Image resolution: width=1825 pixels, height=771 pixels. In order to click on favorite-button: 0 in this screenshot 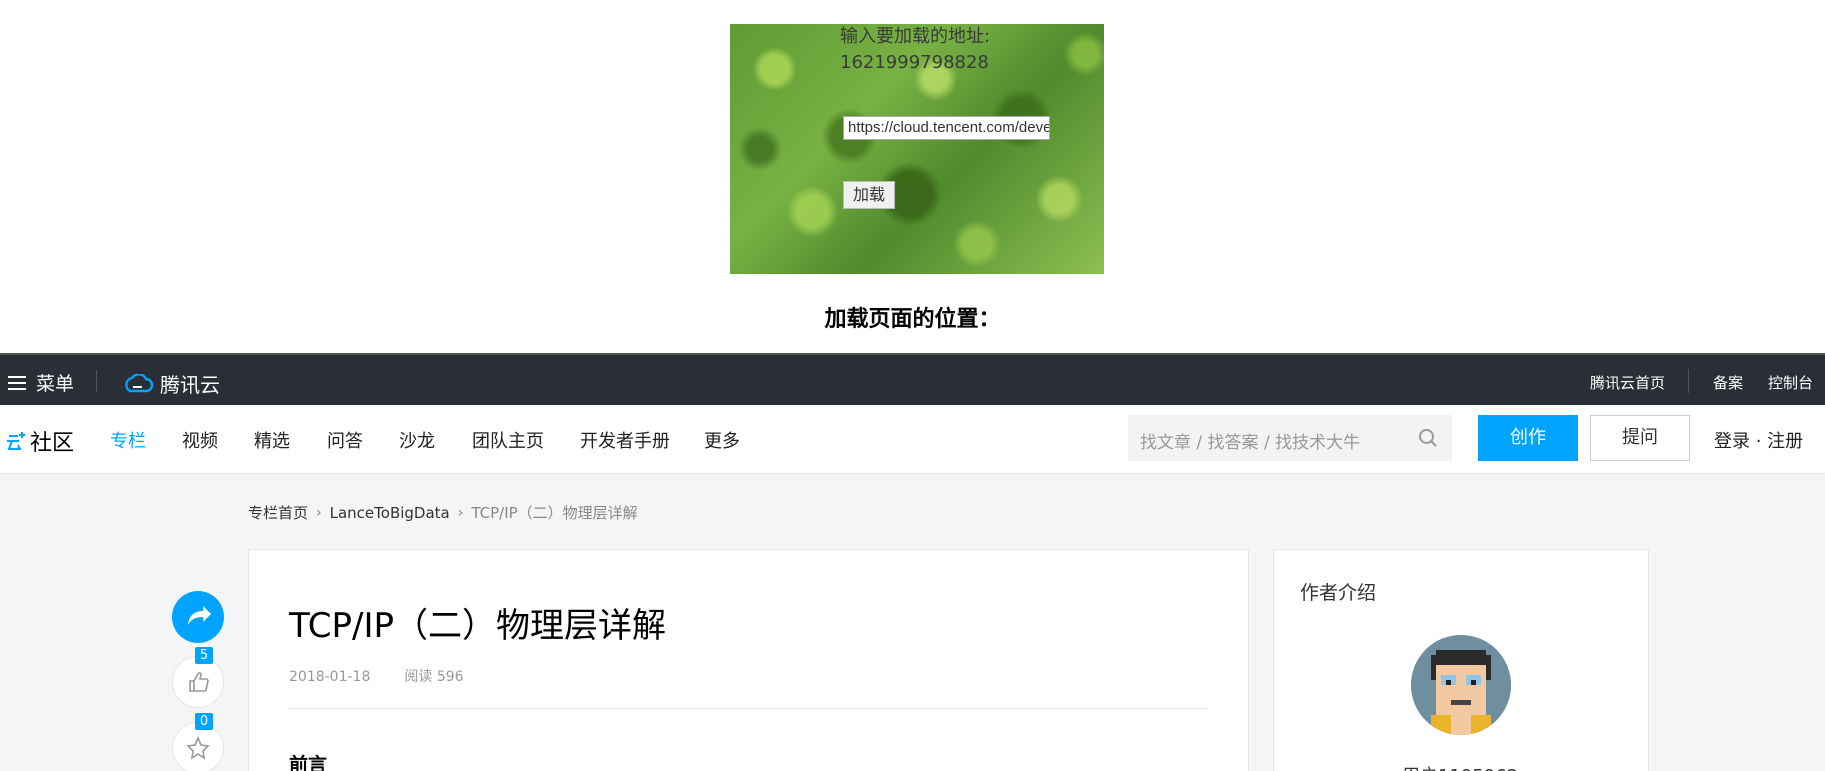, I will do `click(198, 742)`.